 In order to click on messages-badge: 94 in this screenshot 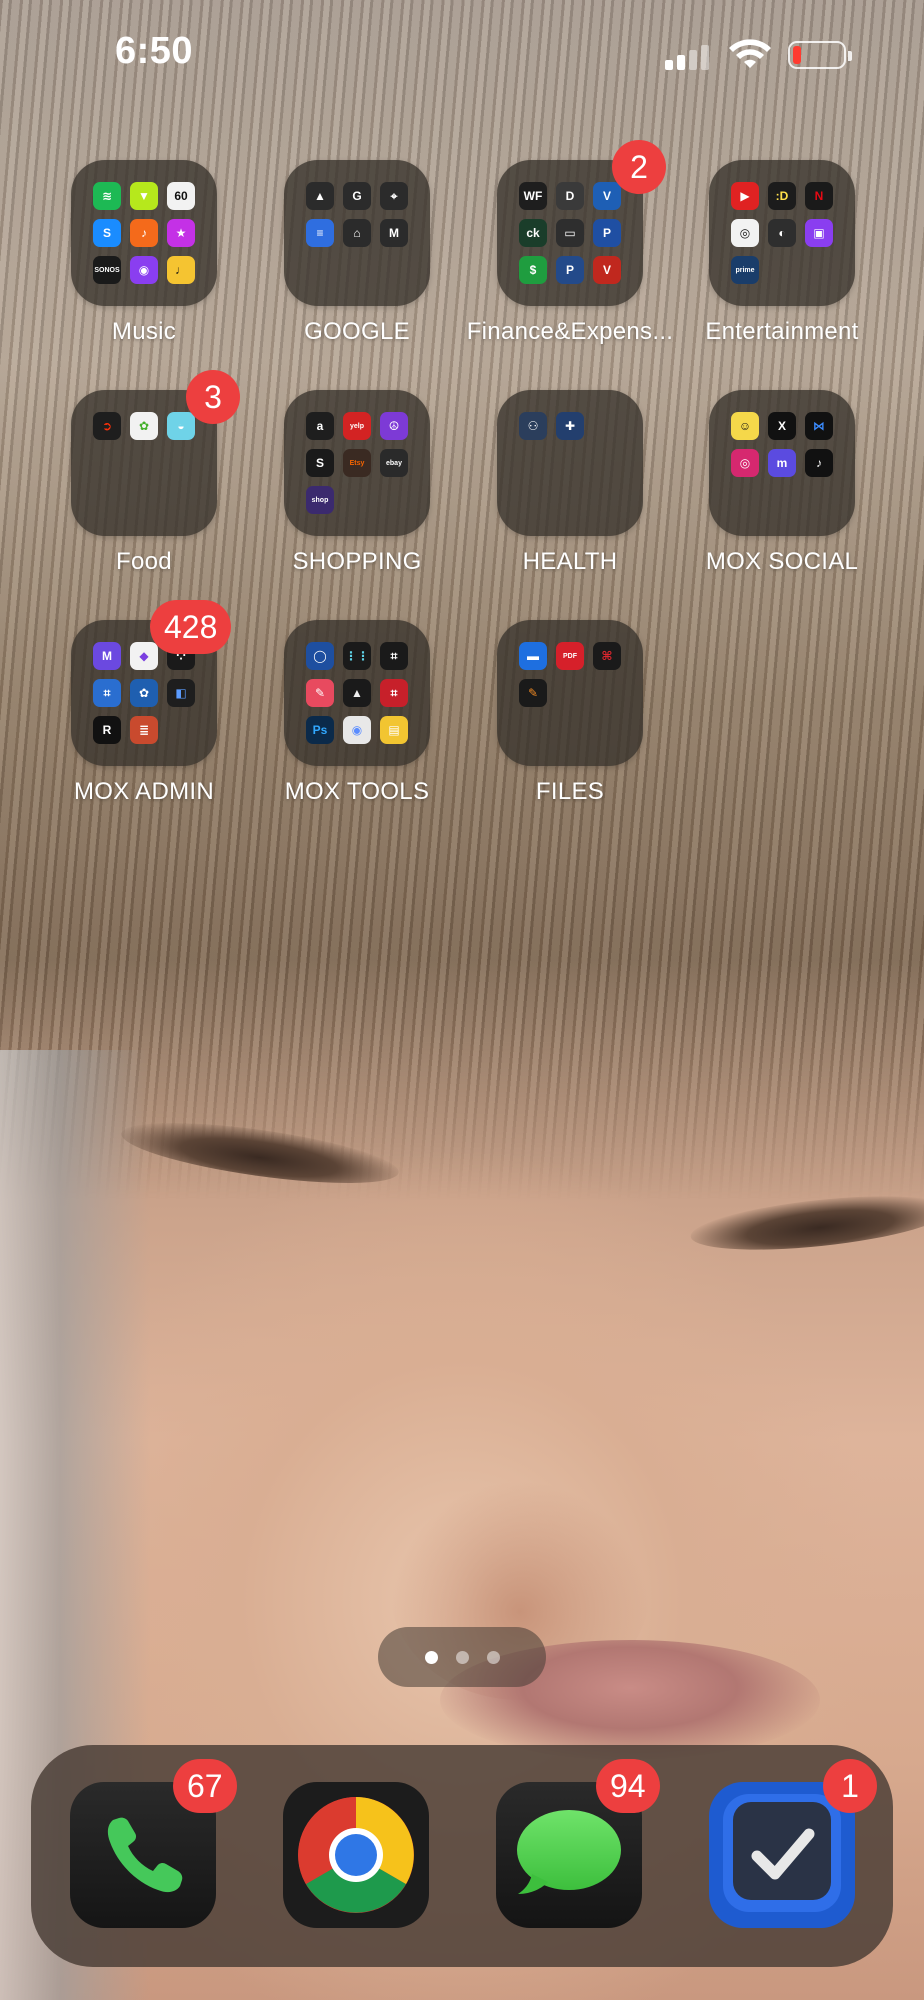, I will do `click(628, 1786)`.